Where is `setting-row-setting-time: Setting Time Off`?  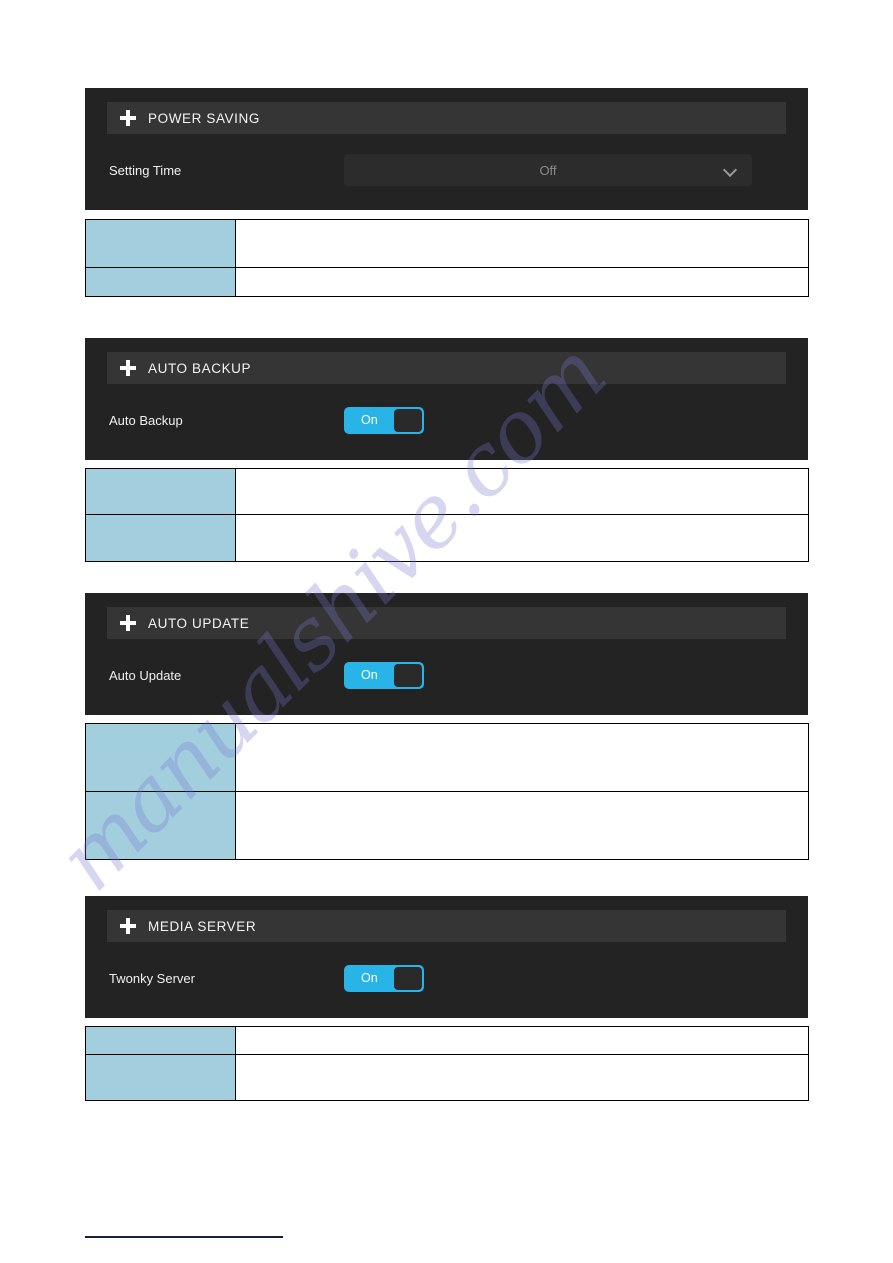 setting-row-setting-time: Setting Time Off is located at coordinates (446, 170).